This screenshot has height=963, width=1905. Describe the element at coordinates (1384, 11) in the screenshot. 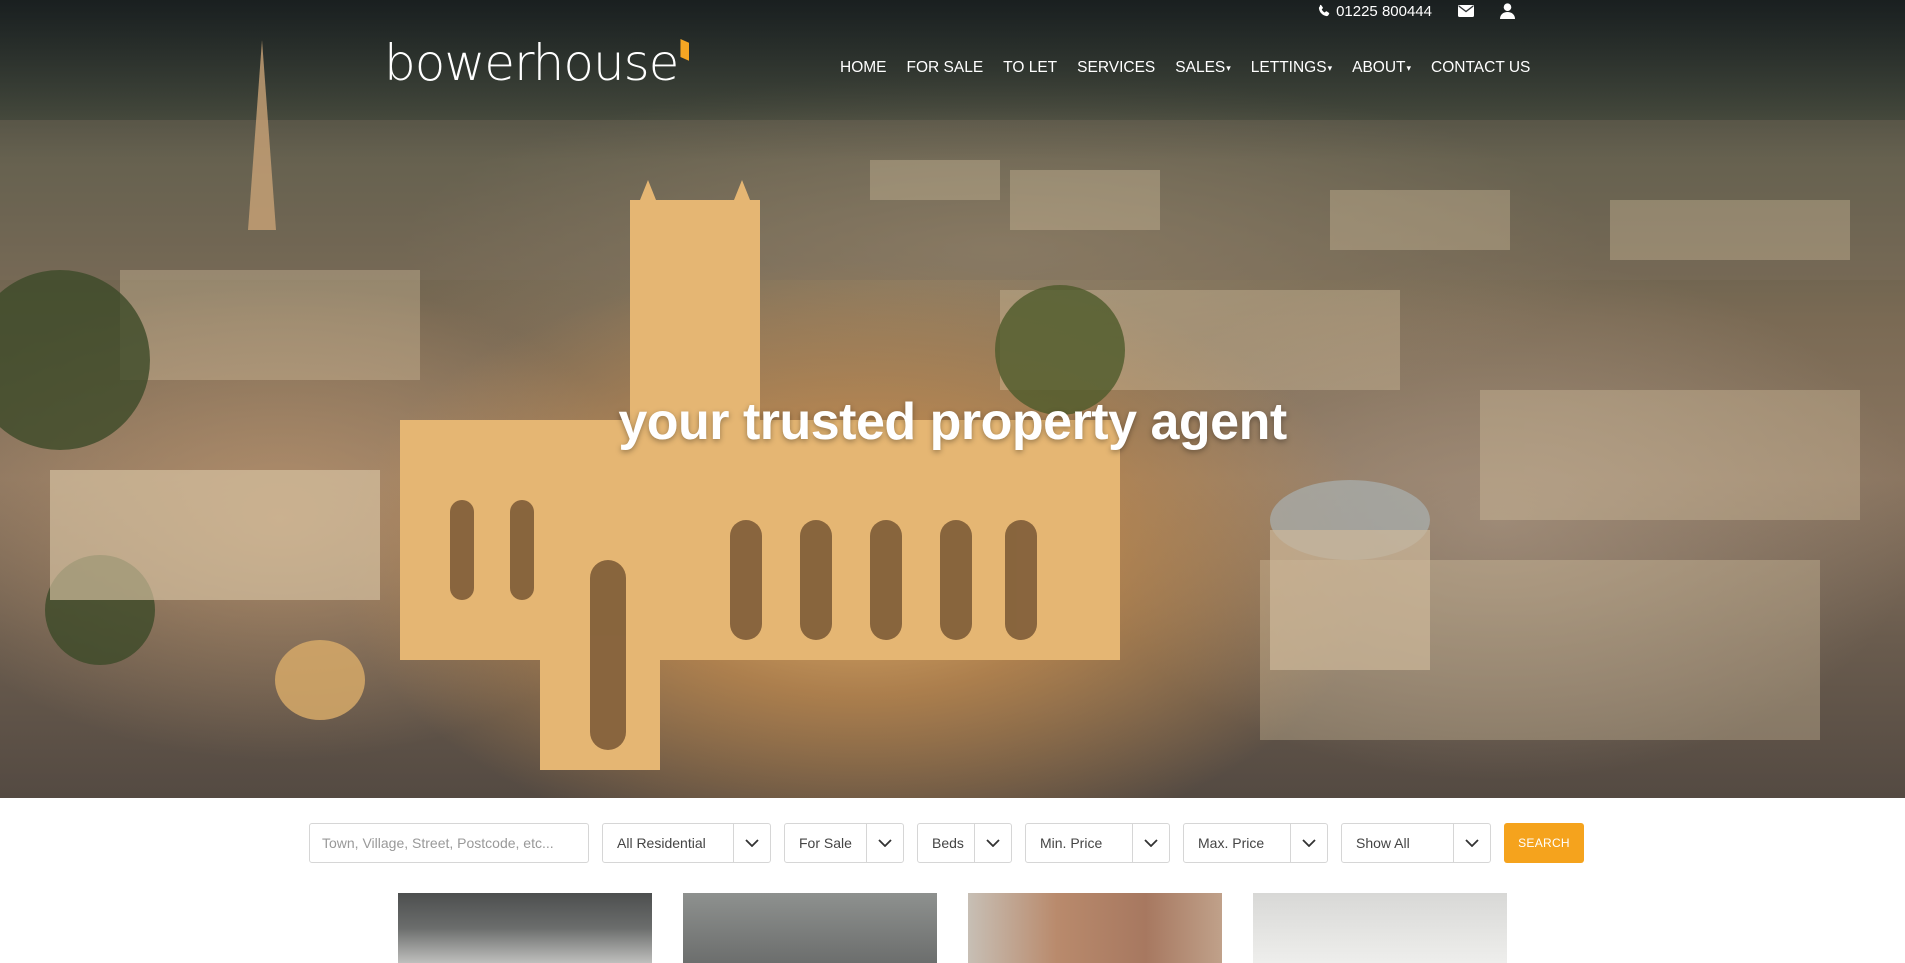

I see `phone-number: 01225 800444` at that location.